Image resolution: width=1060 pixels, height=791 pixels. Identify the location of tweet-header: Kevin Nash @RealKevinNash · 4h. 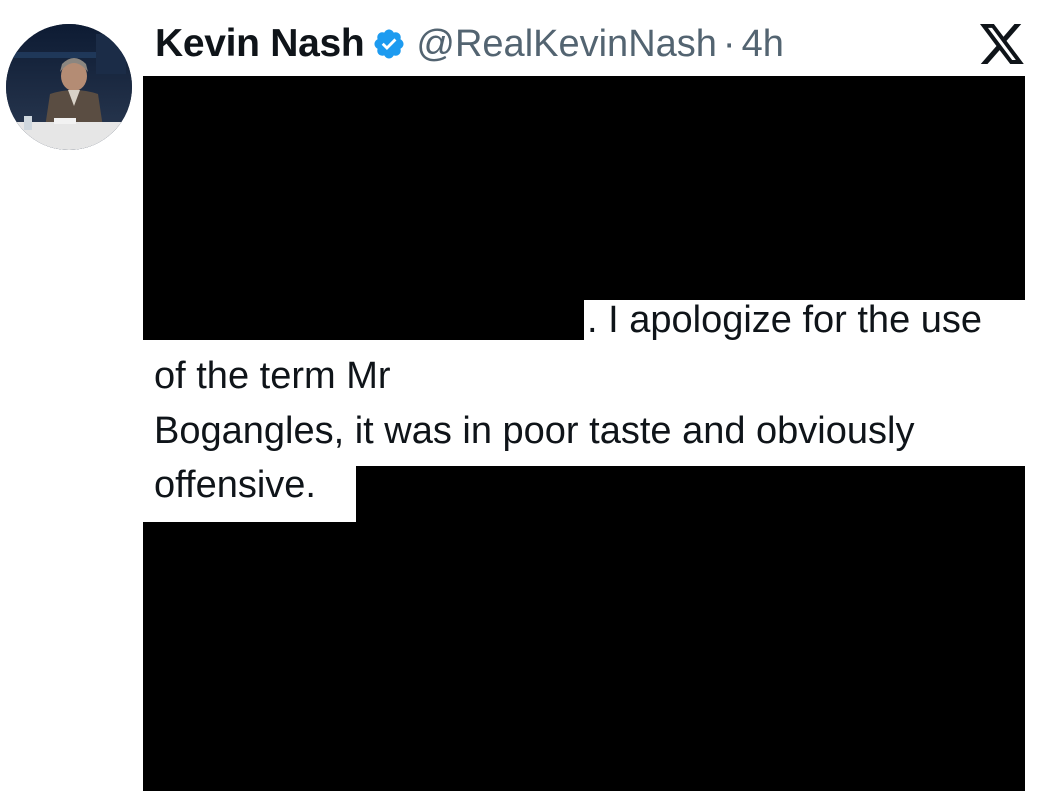
(469, 44).